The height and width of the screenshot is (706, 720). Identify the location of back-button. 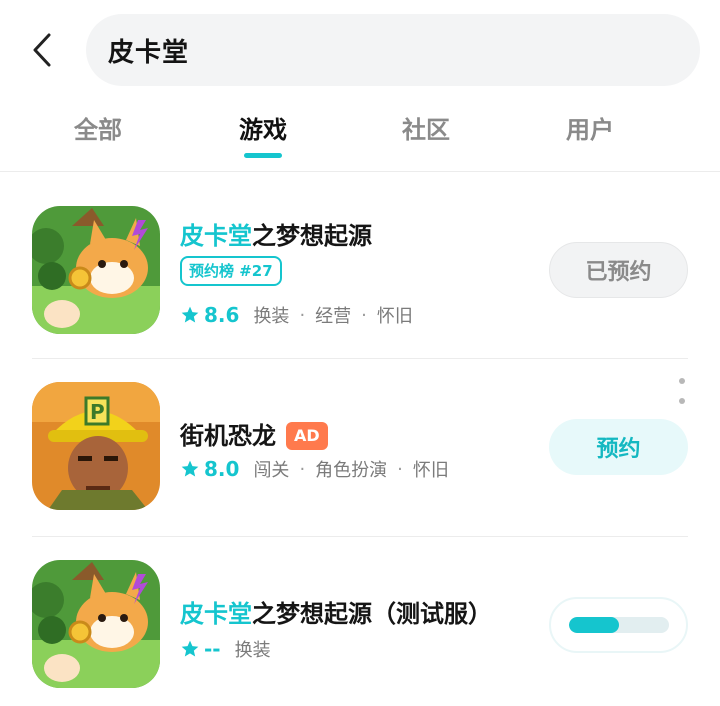
(42, 50).